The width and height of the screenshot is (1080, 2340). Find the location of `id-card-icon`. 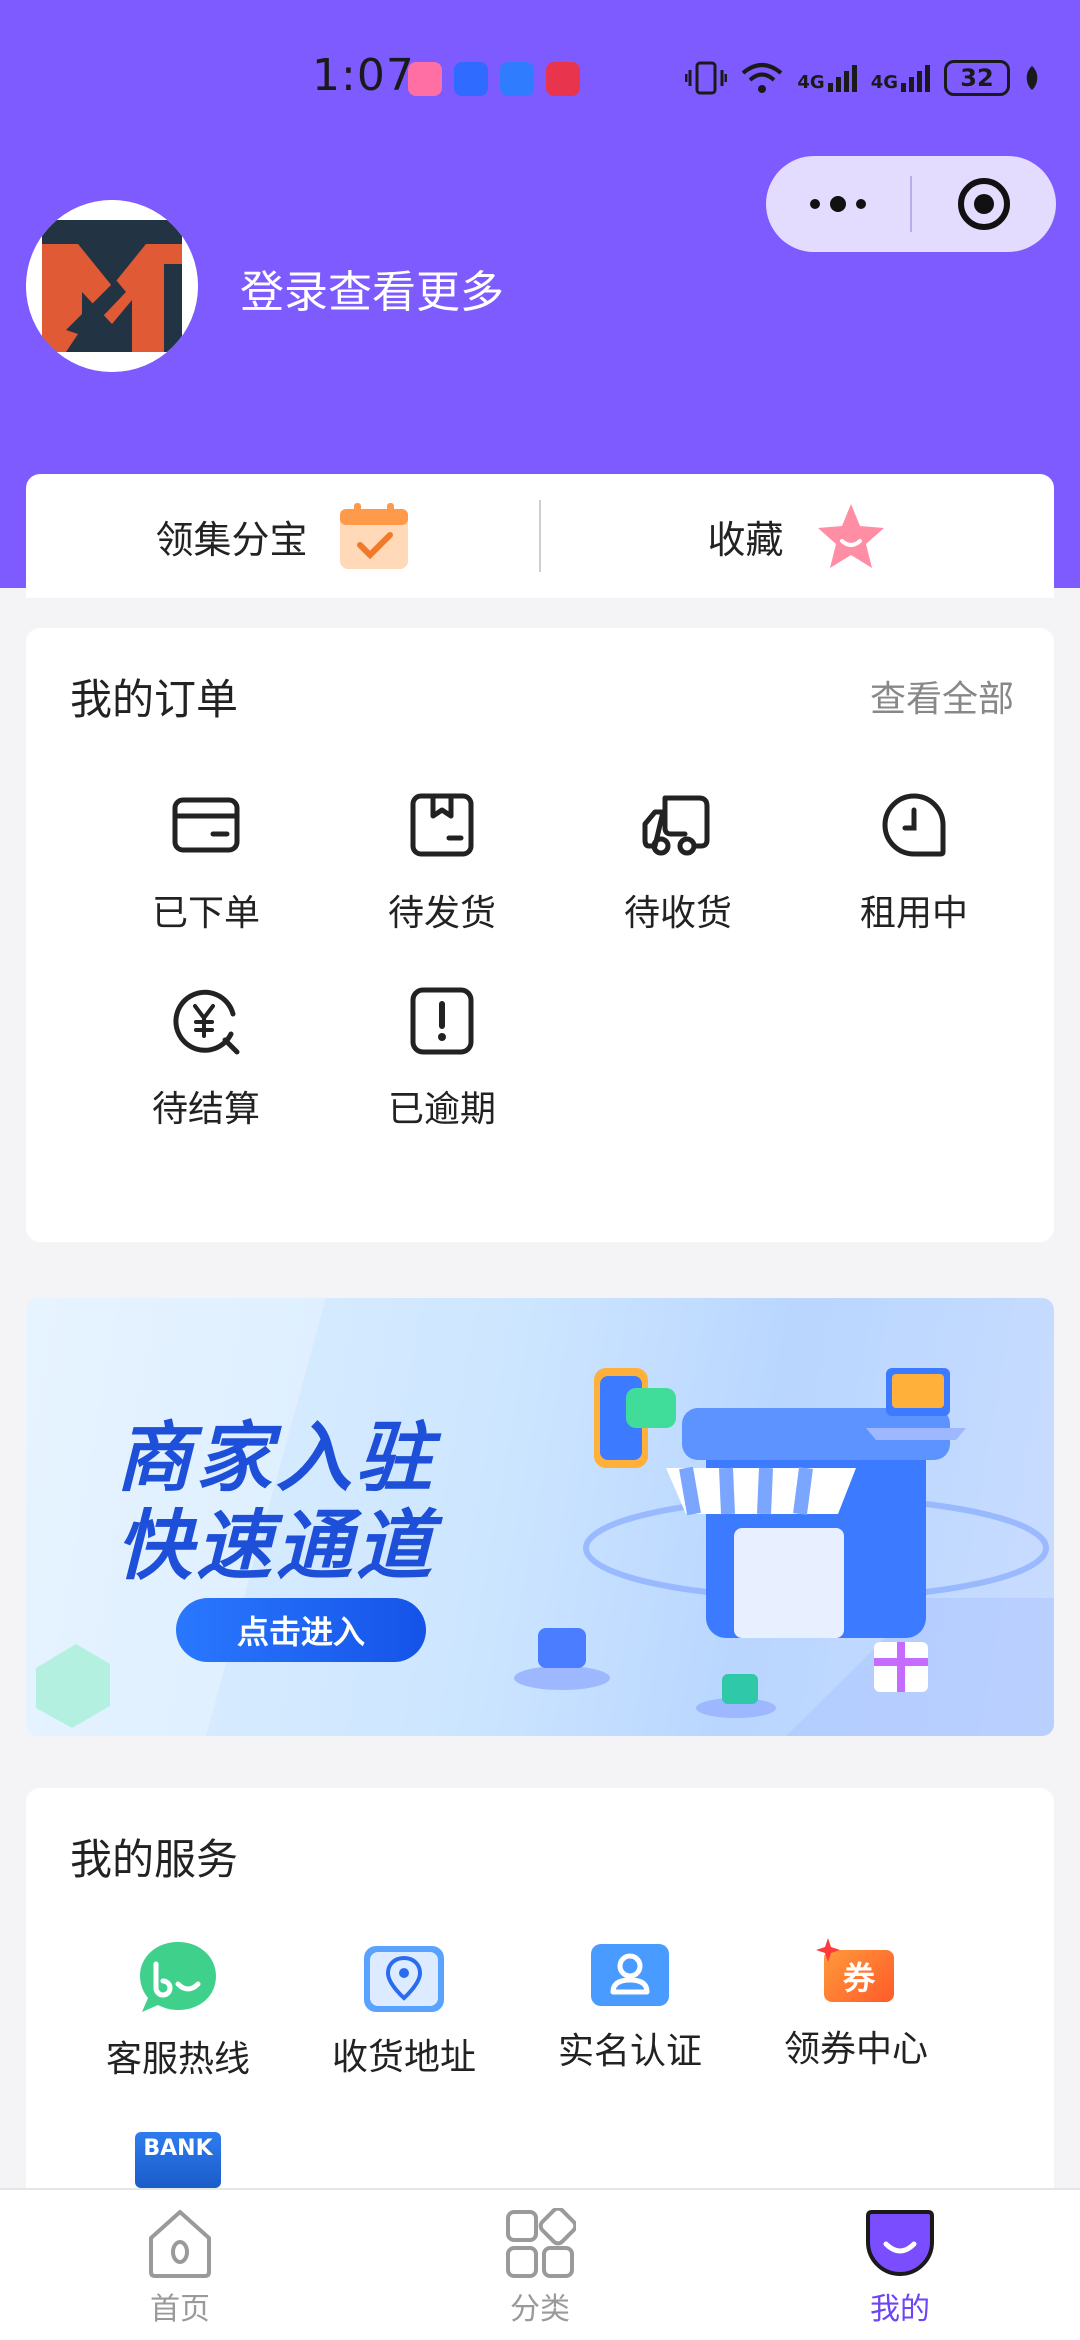

id-card-icon is located at coordinates (630, 1975).